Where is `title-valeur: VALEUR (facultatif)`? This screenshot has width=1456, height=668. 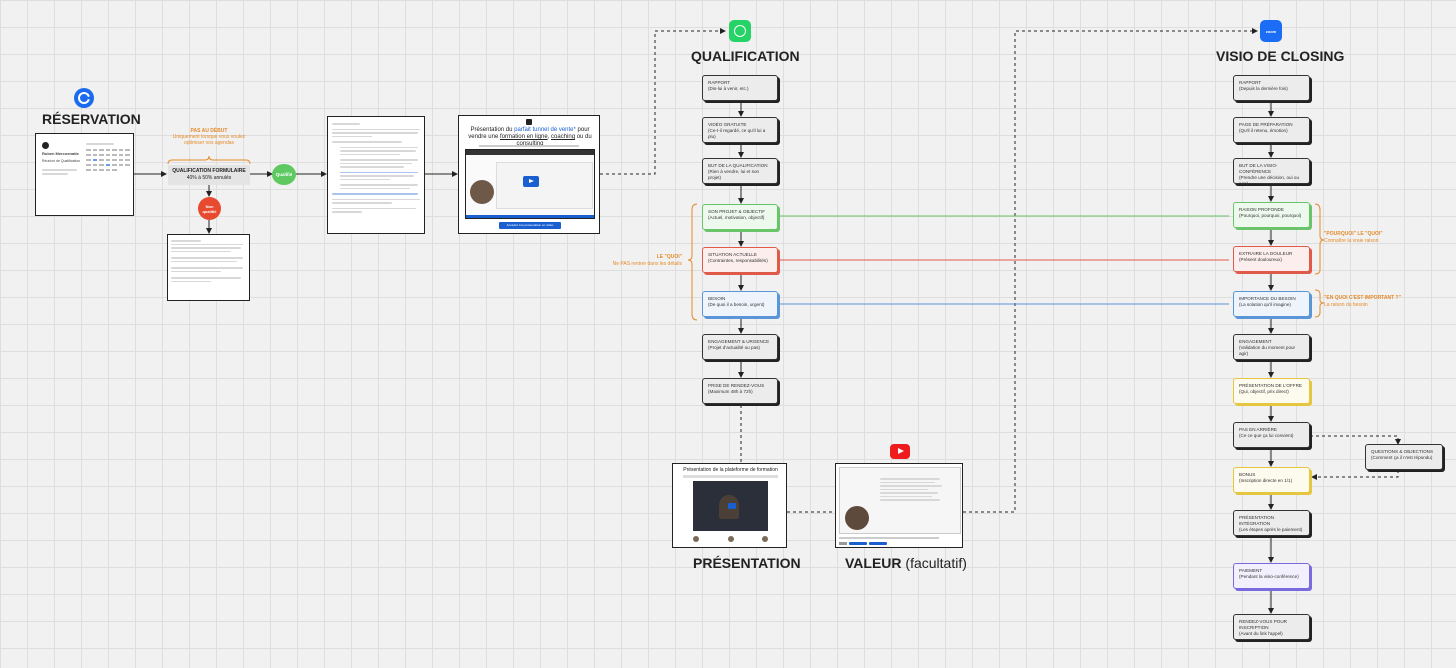
title-valeur: VALEUR (facultatif) is located at coordinates (906, 563).